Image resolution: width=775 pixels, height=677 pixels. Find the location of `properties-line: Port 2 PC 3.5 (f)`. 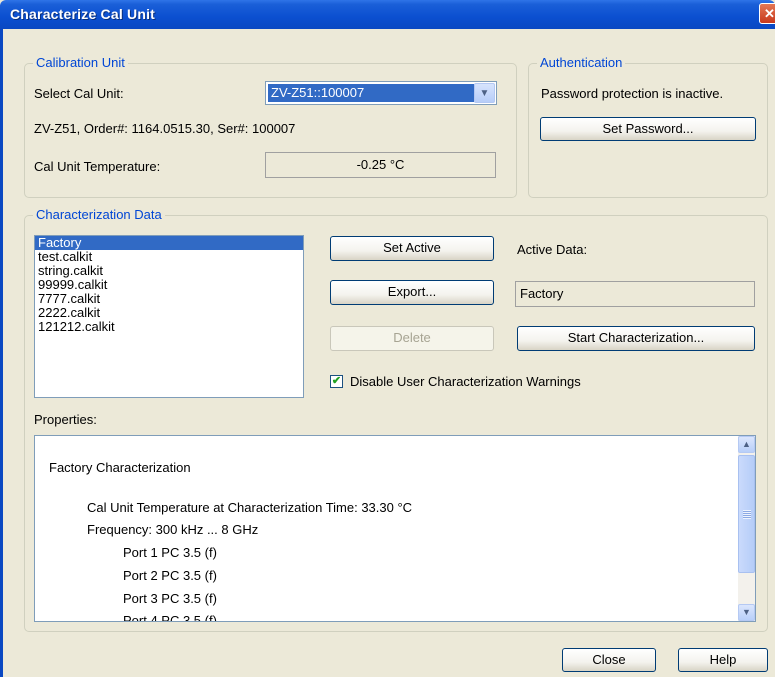

properties-line: Port 2 PC 3.5 (f) is located at coordinates (170, 575).